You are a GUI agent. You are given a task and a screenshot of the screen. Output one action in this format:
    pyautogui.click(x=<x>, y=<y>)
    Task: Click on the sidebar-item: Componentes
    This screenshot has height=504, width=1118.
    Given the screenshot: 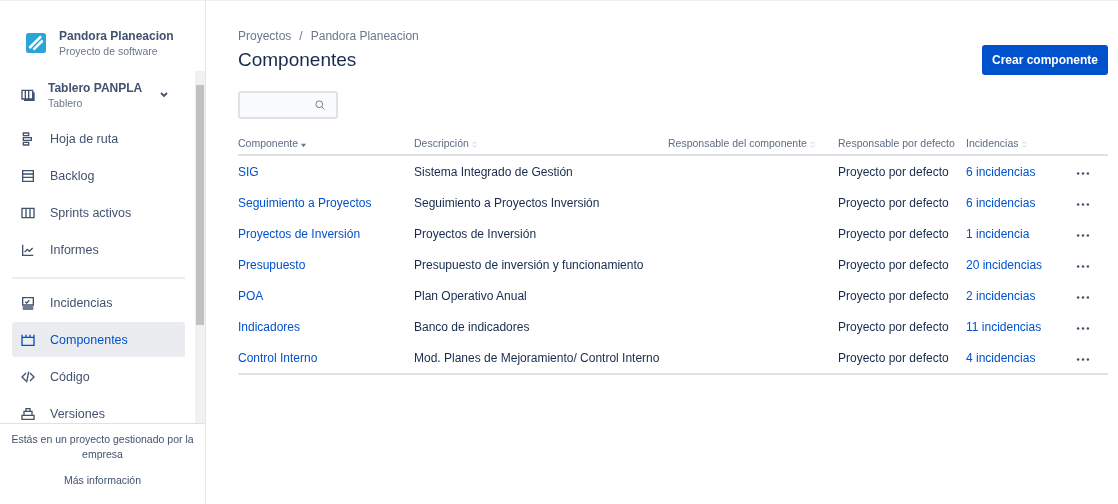 What is the action you would take?
    pyautogui.click(x=98, y=339)
    